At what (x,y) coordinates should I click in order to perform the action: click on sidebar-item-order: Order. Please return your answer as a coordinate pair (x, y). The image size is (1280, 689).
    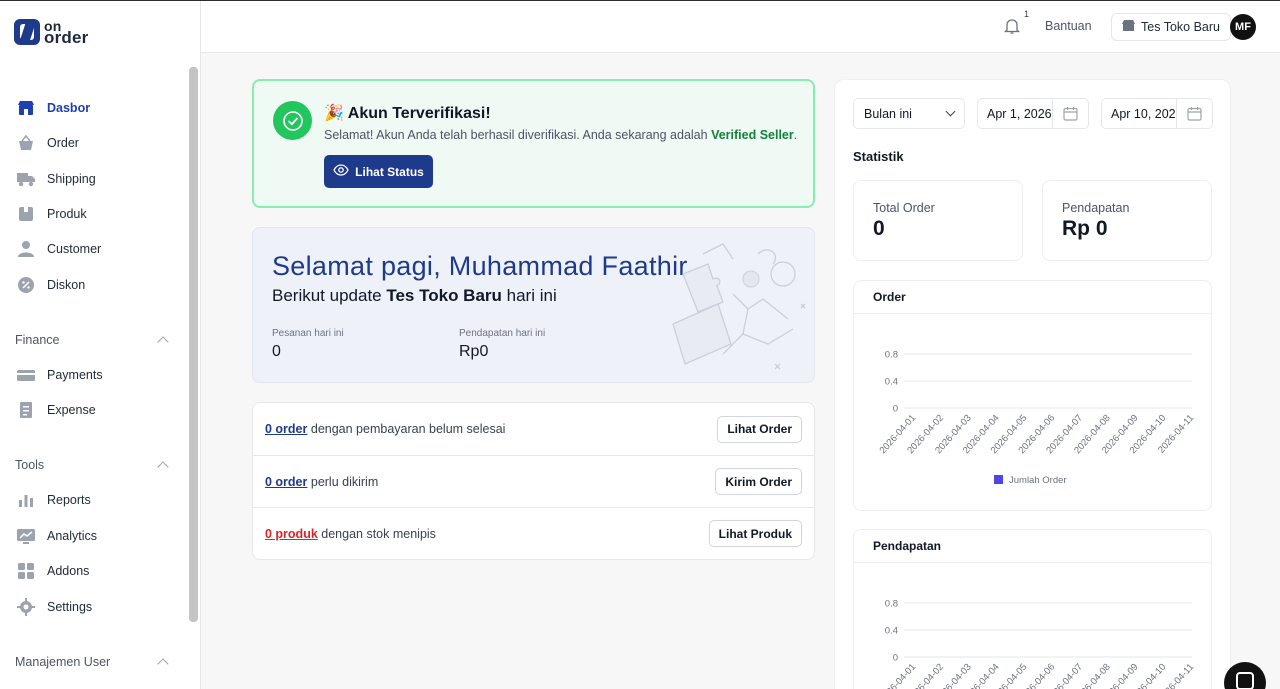
    Looking at the image, I should click on (47, 143).